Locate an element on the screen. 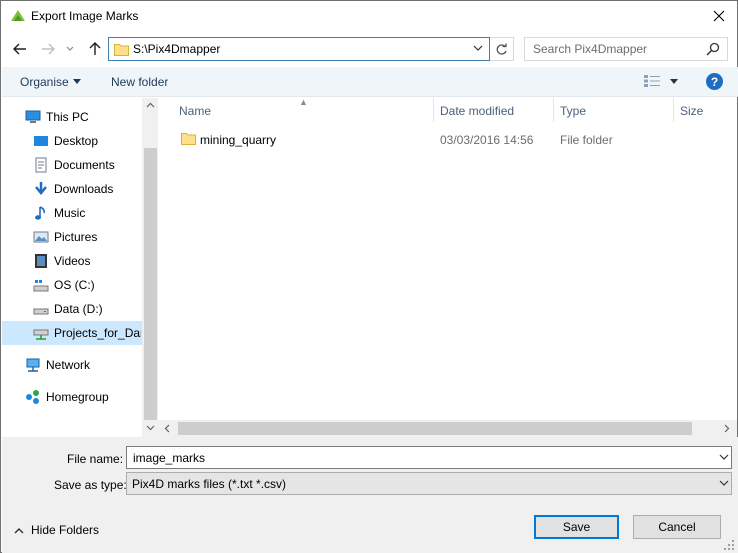 This screenshot has height=553, width=738. nav-item-projects: Projects_for_Dar is located at coordinates (87, 333).